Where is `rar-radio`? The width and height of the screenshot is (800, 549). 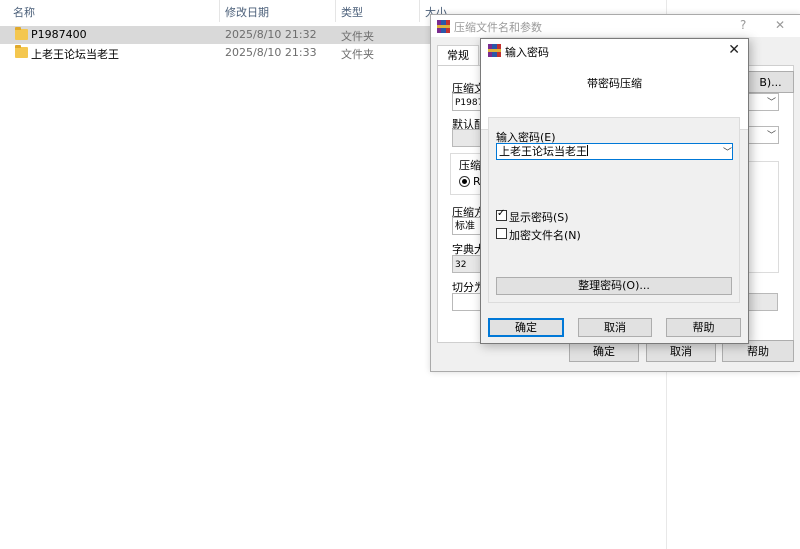
rar-radio is located at coordinates (464, 181).